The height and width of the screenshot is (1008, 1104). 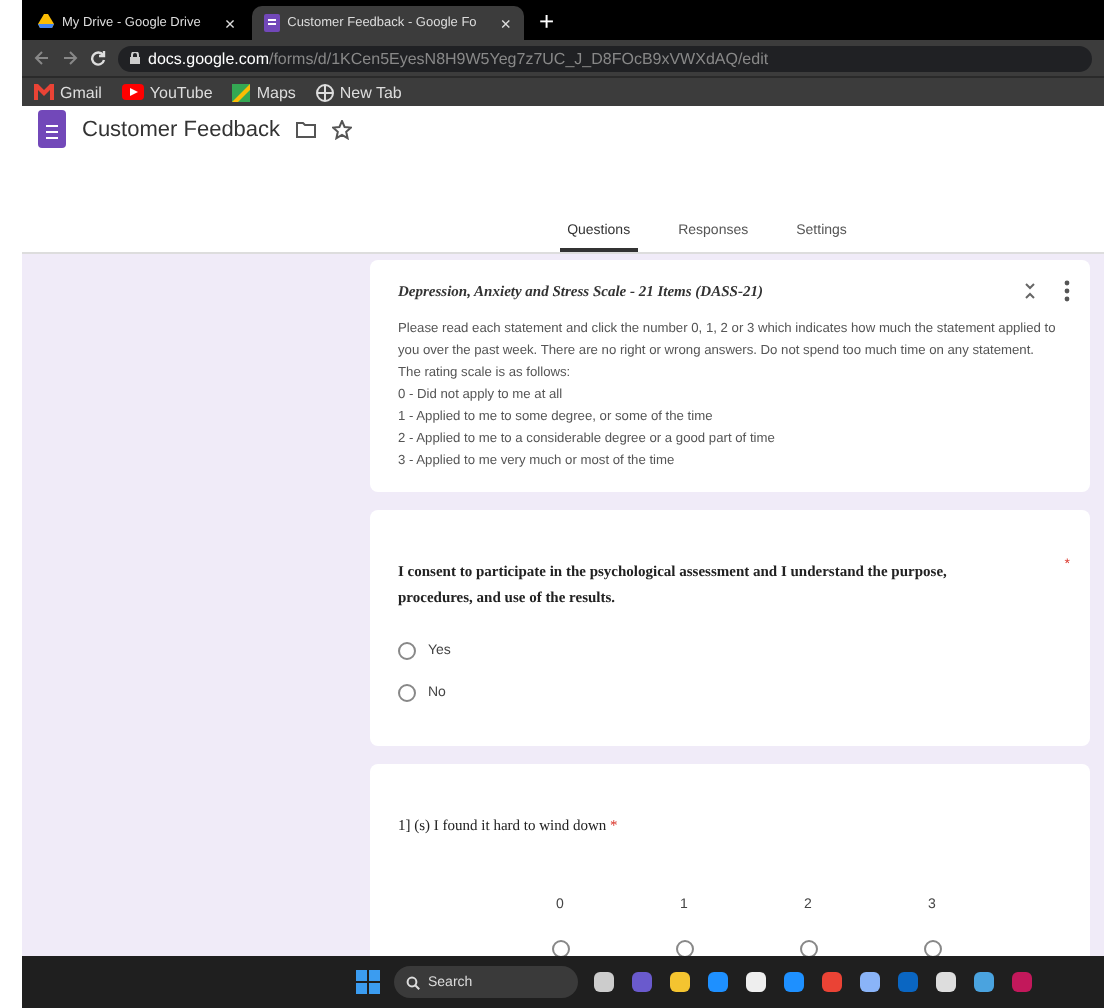 I want to click on drive-icon, so click(x=46, y=23).